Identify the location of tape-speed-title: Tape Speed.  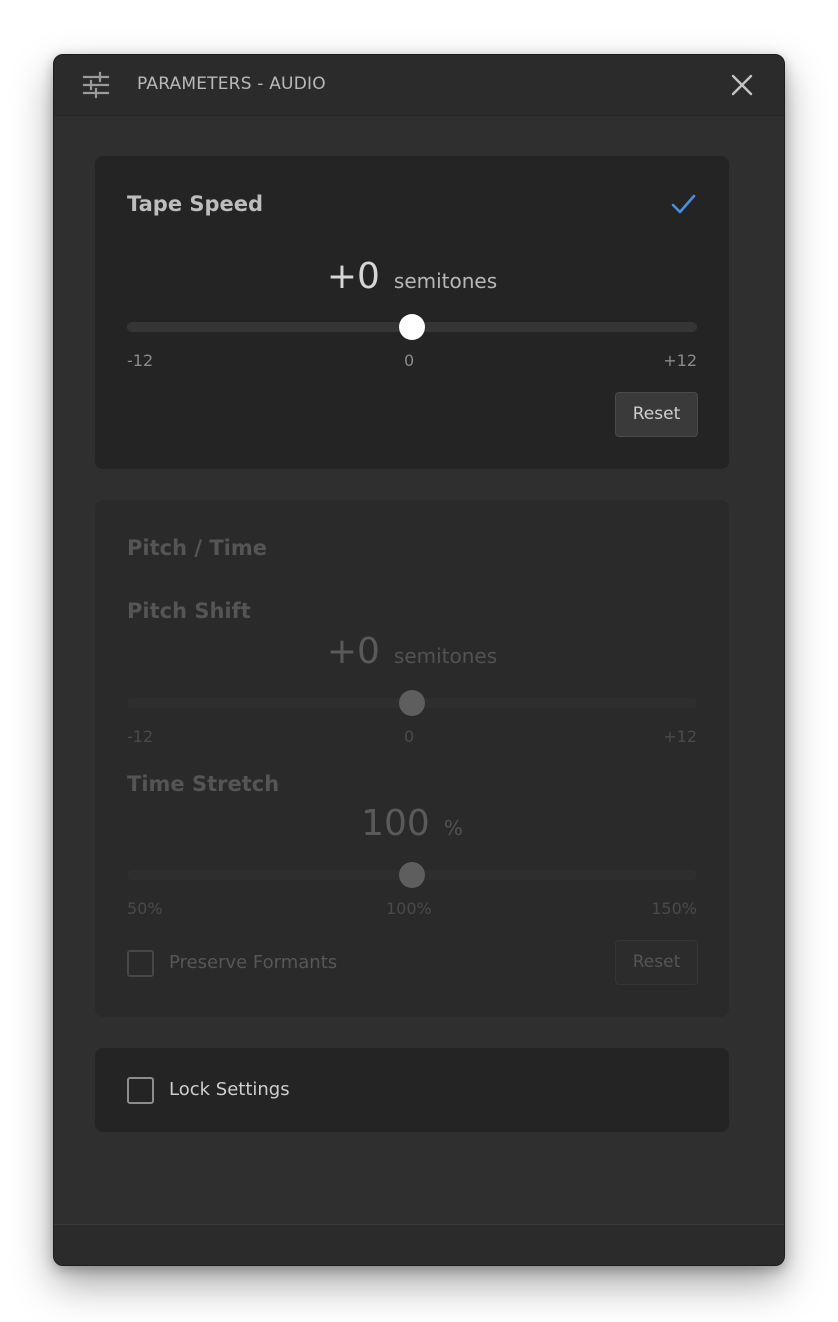
(195, 204).